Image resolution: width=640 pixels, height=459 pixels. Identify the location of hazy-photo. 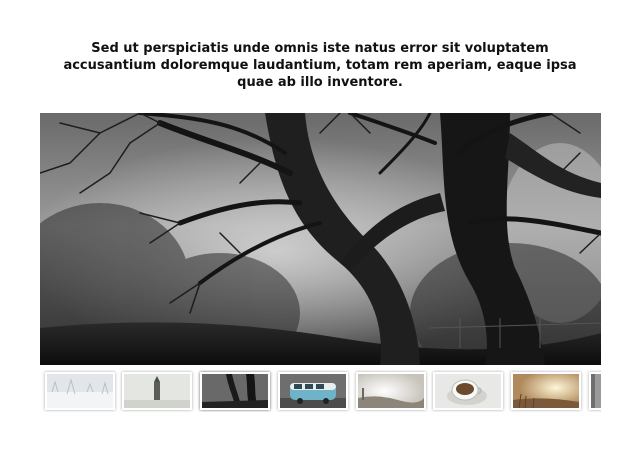
(391, 391).